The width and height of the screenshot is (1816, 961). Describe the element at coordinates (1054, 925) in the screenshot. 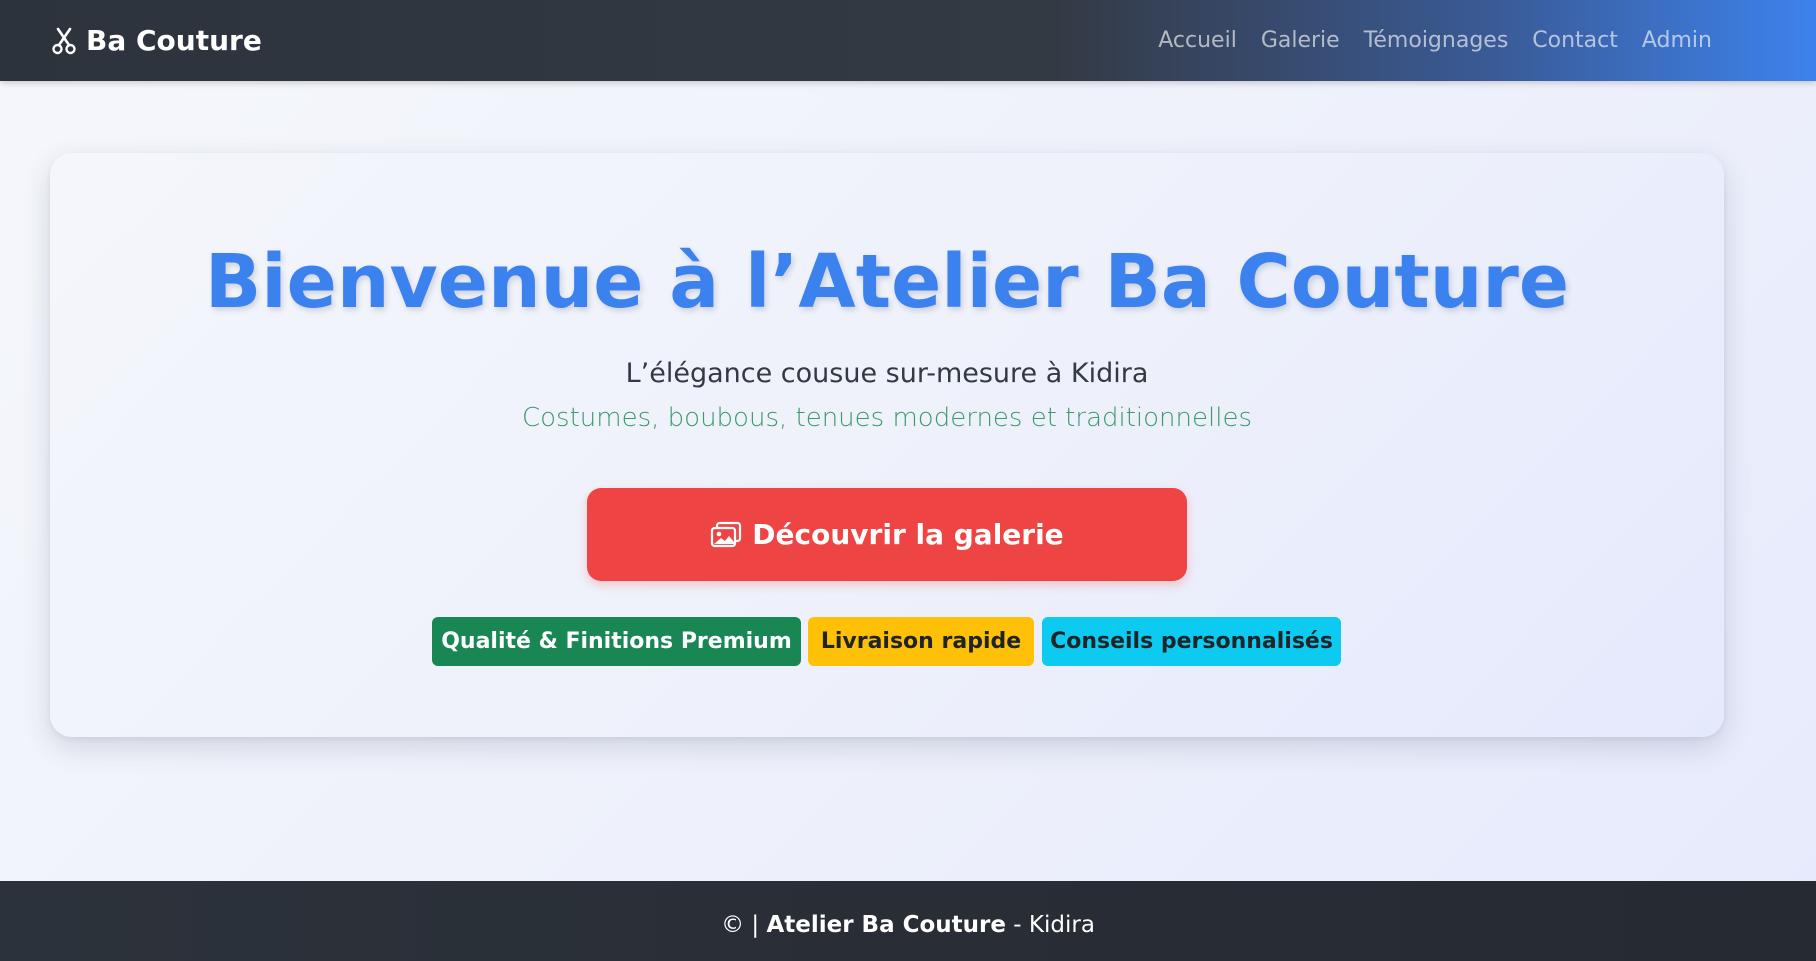

I see `footer-location: - Kidira` at that location.